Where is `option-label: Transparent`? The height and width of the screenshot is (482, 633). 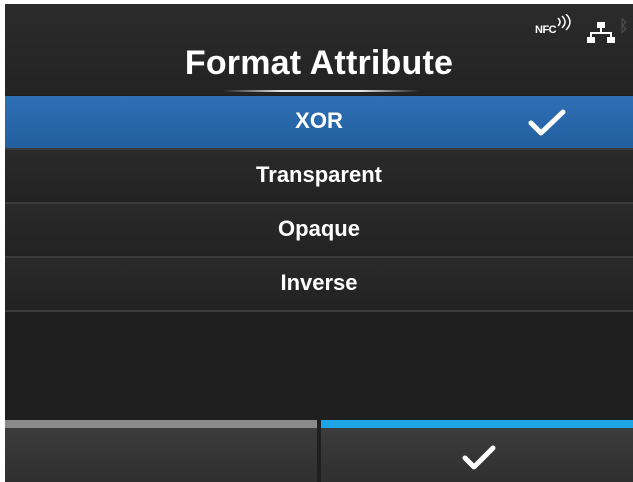
option-label: Transparent is located at coordinates (319, 174).